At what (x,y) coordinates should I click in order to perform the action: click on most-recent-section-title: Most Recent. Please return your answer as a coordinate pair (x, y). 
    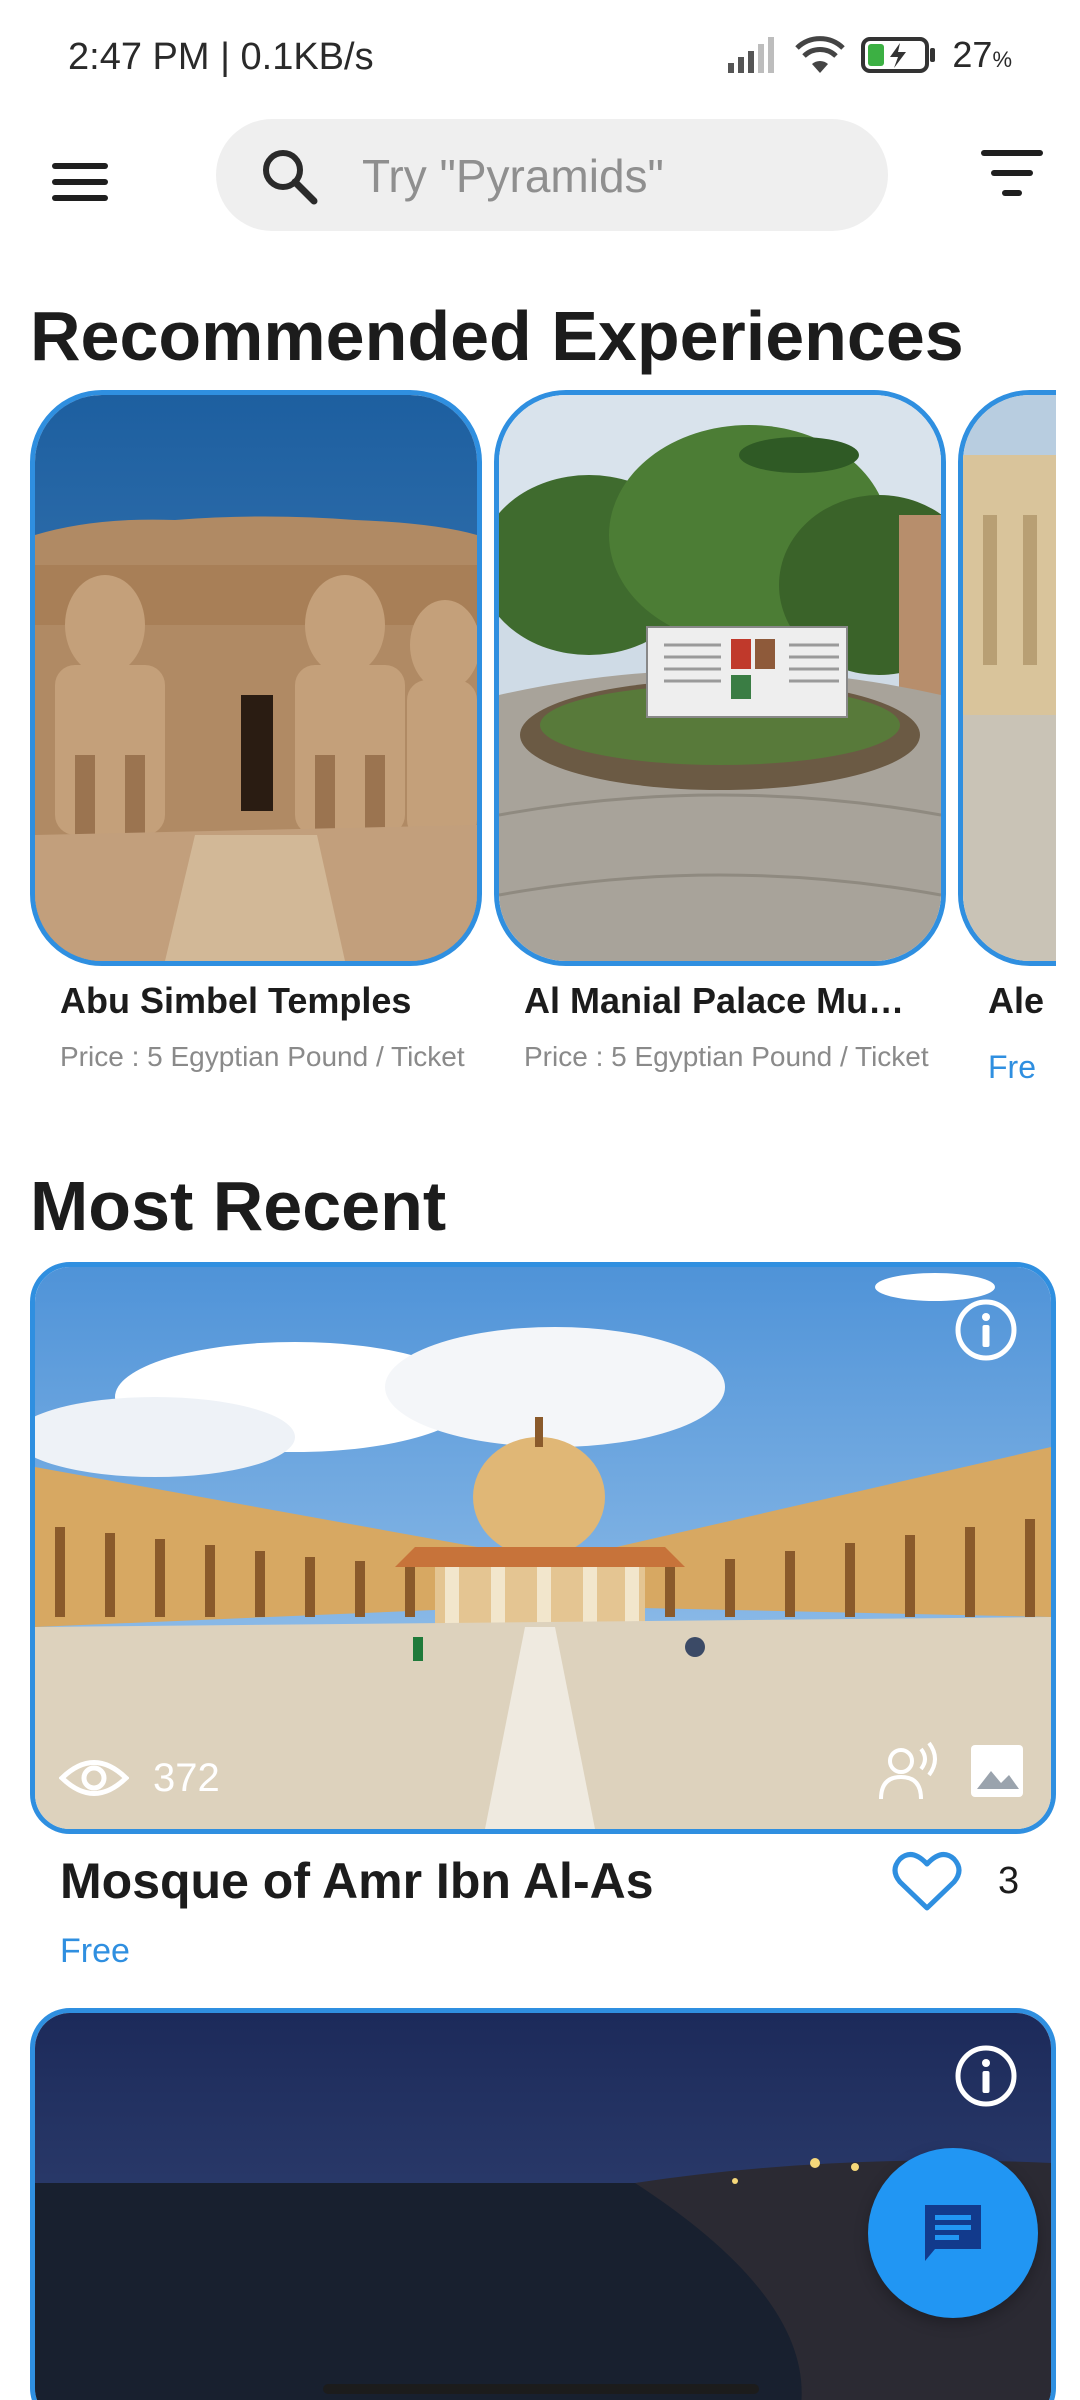
    Looking at the image, I should click on (238, 1206).